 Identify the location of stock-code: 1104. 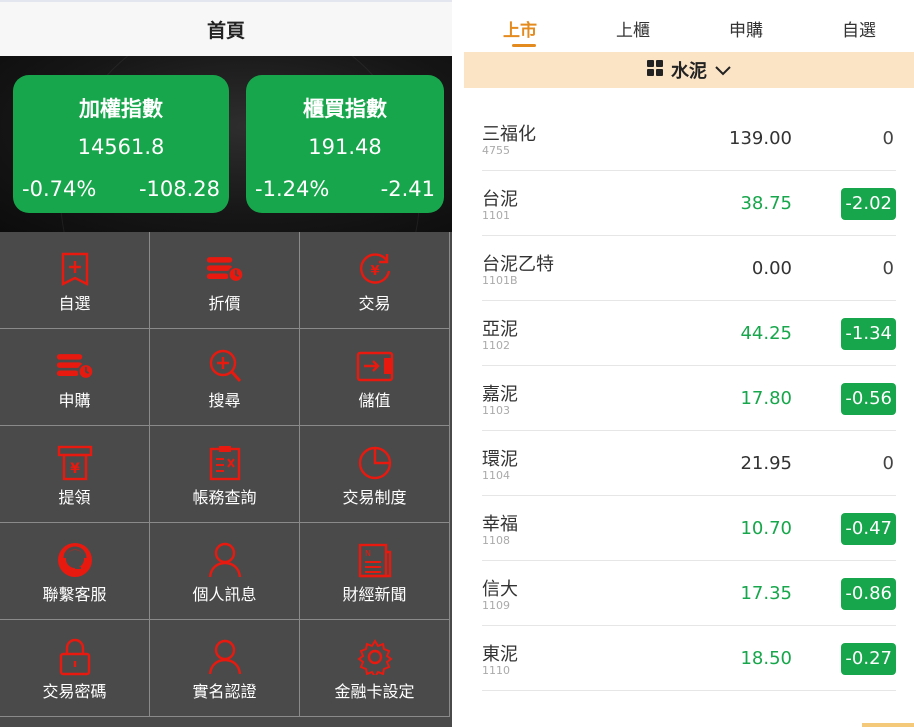
(496, 475).